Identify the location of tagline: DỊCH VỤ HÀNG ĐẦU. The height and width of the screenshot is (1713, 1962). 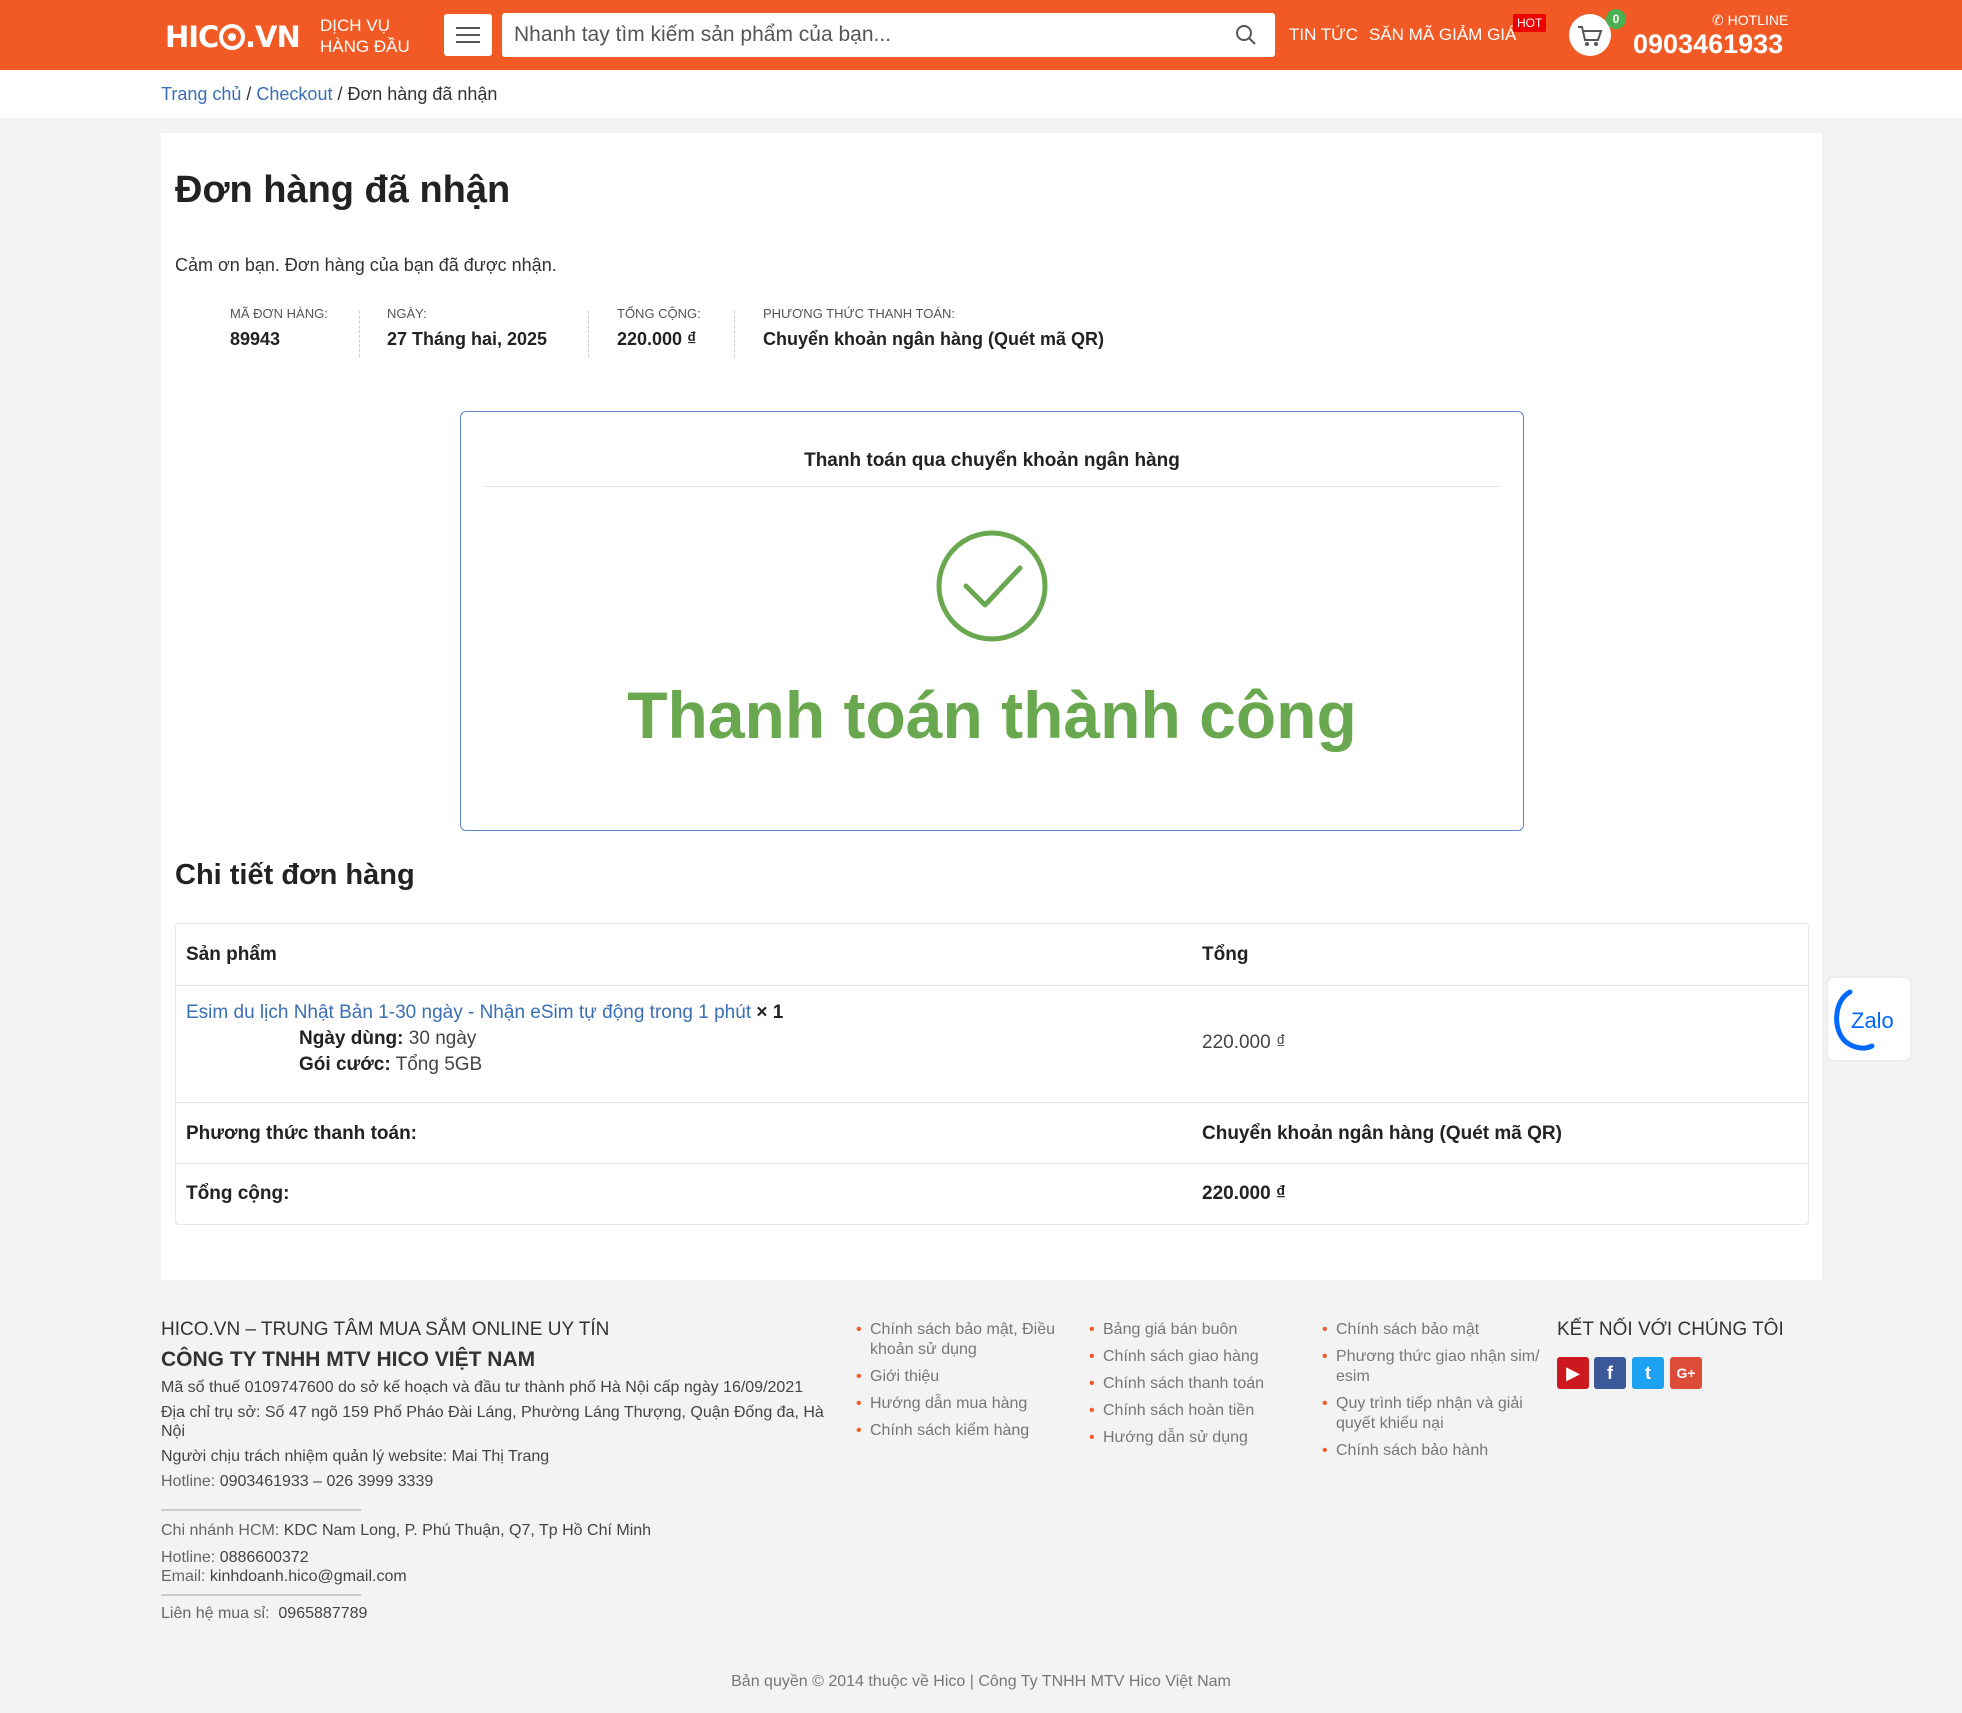
(365, 36).